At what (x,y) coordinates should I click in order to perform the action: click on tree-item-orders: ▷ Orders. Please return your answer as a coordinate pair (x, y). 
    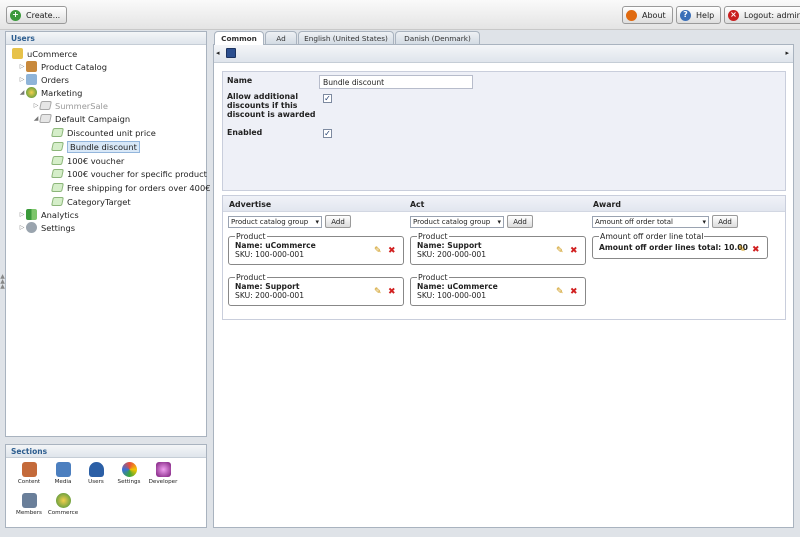
    Looking at the image, I should click on (43, 79).